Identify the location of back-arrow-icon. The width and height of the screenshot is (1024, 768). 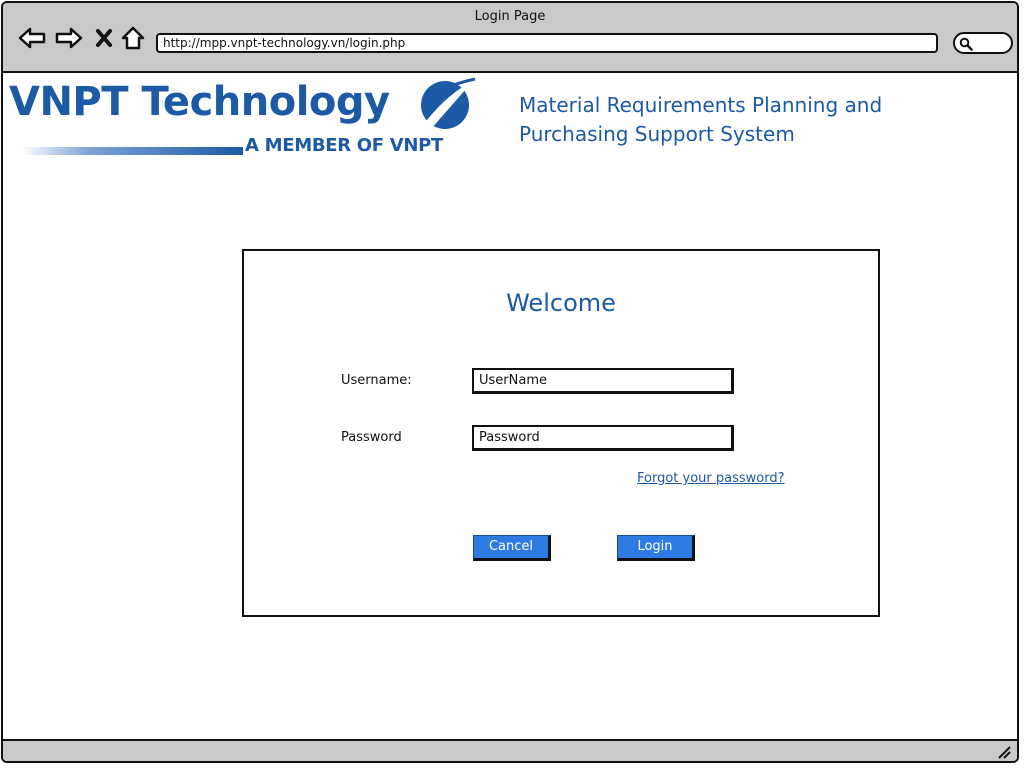
(32, 38).